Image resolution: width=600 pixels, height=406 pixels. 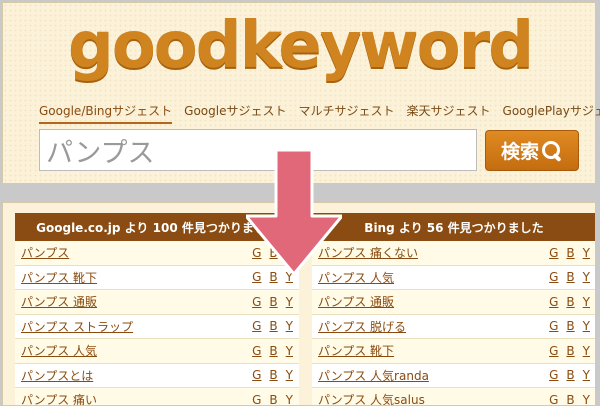 I want to click on table-row: パンプス ストラップ G B Y, so click(x=157, y=326).